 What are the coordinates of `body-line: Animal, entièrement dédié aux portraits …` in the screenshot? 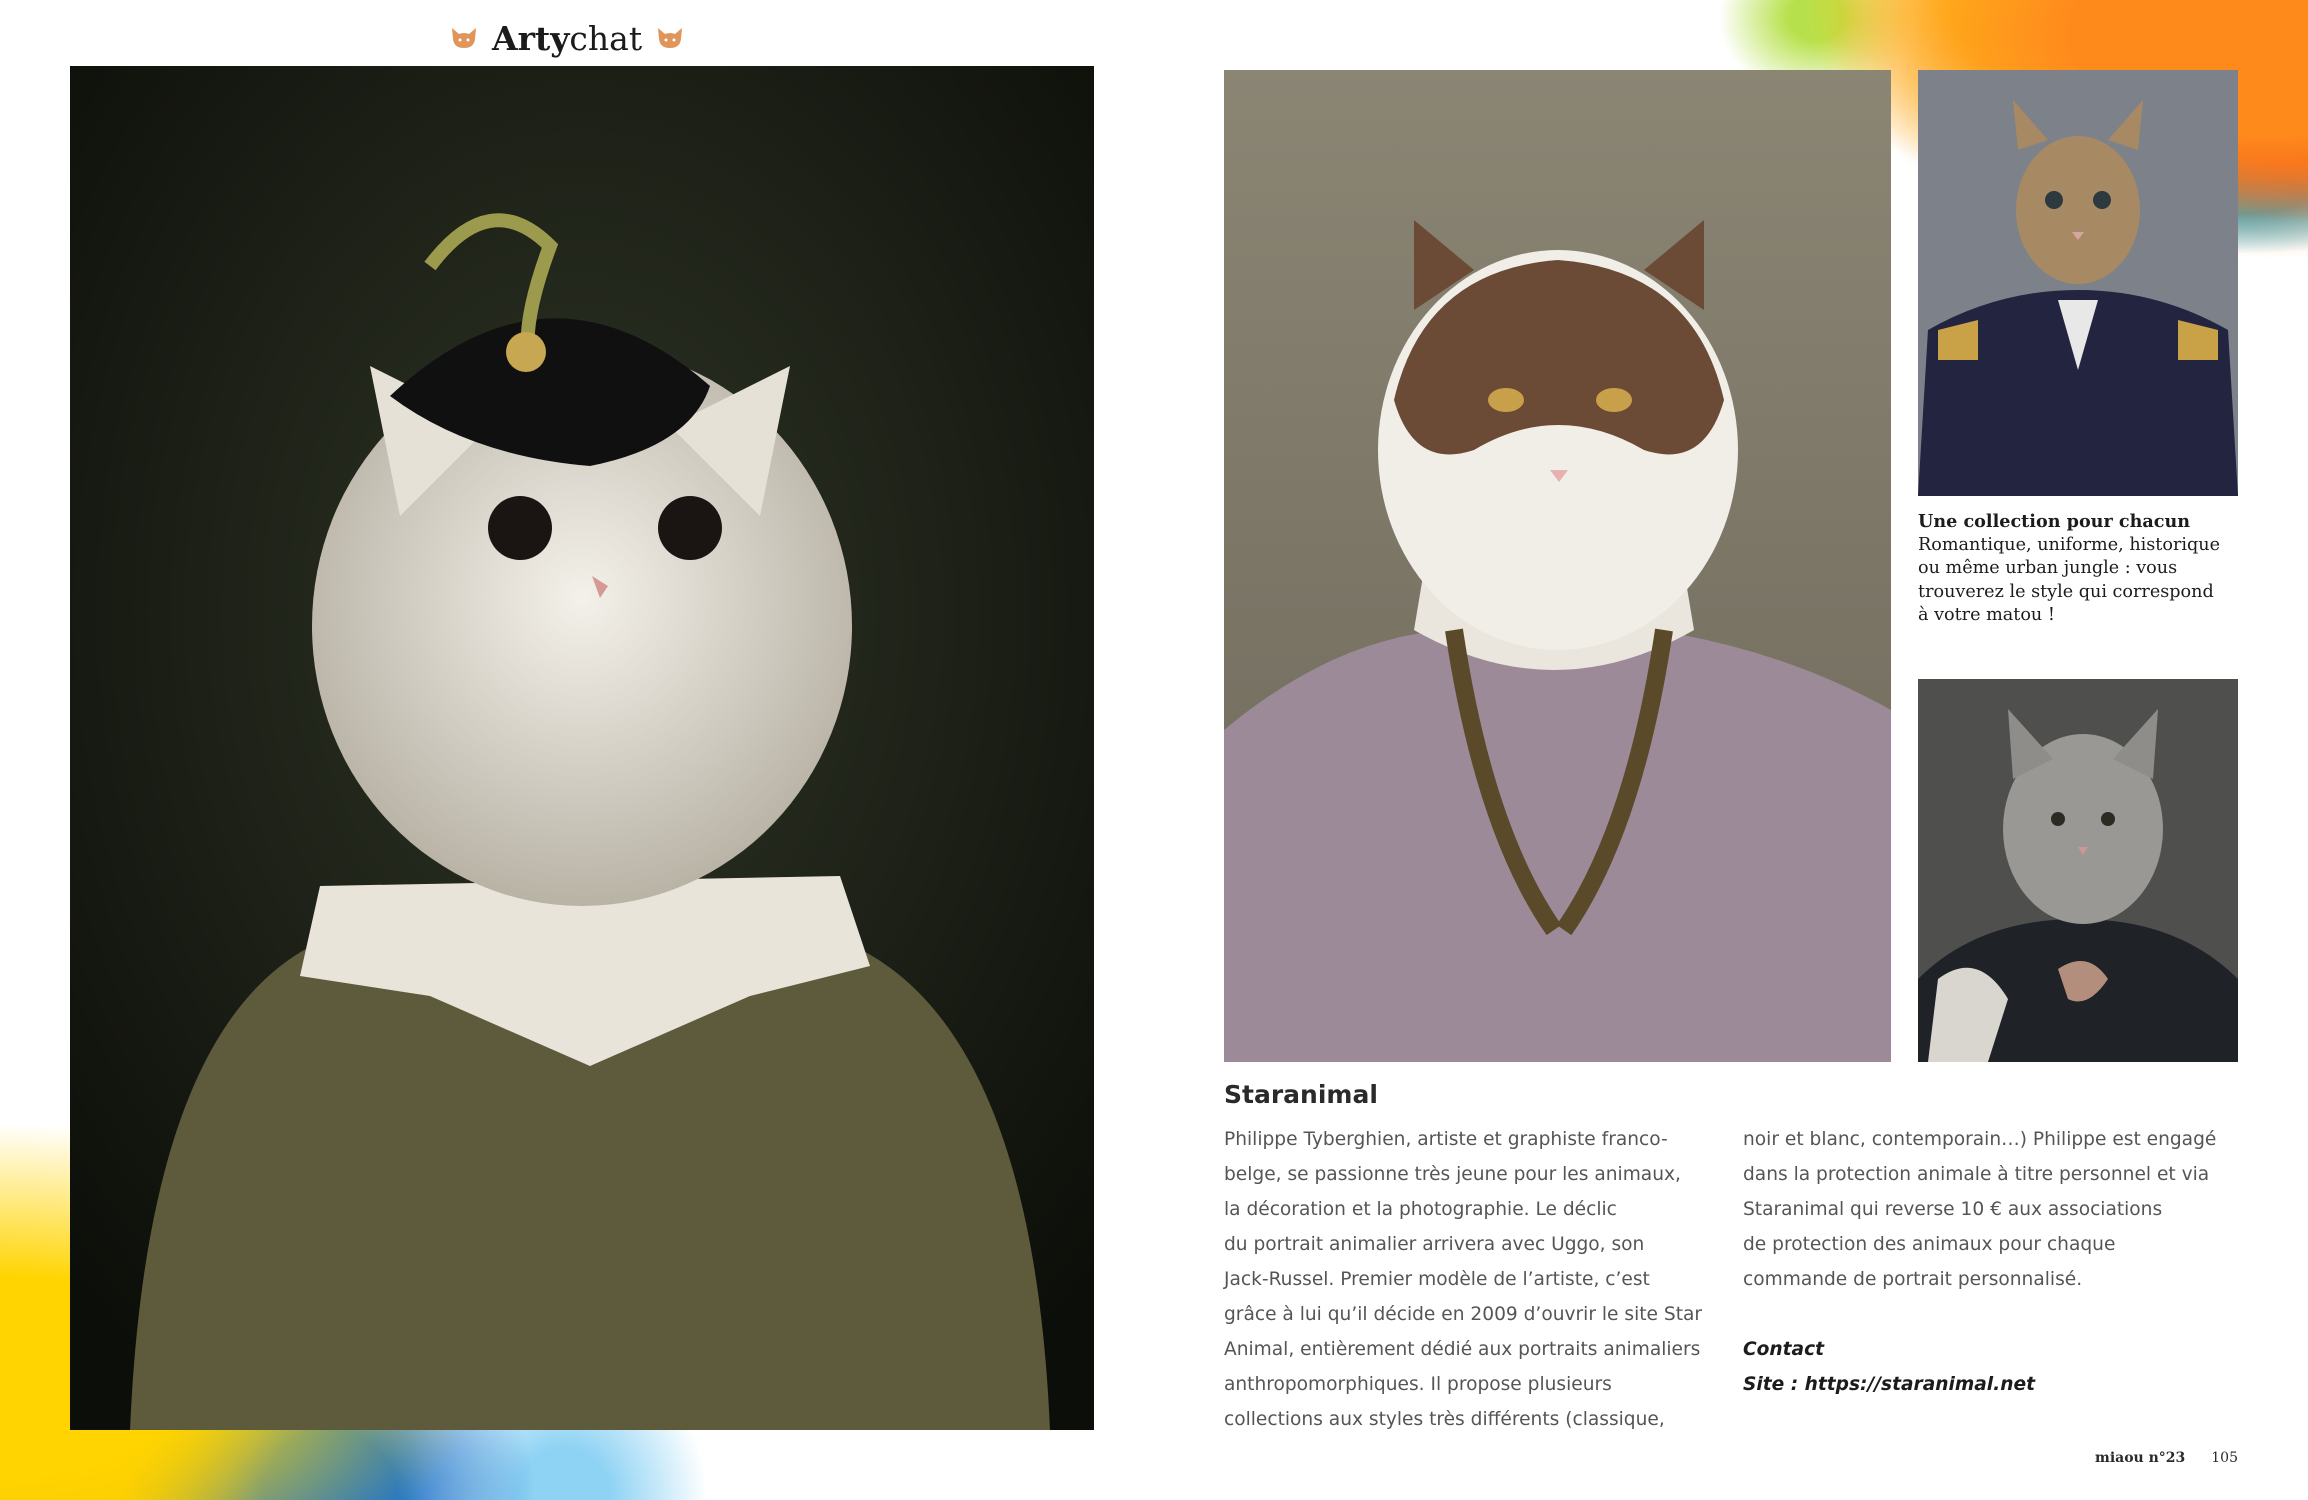 It's located at (1462, 1349).